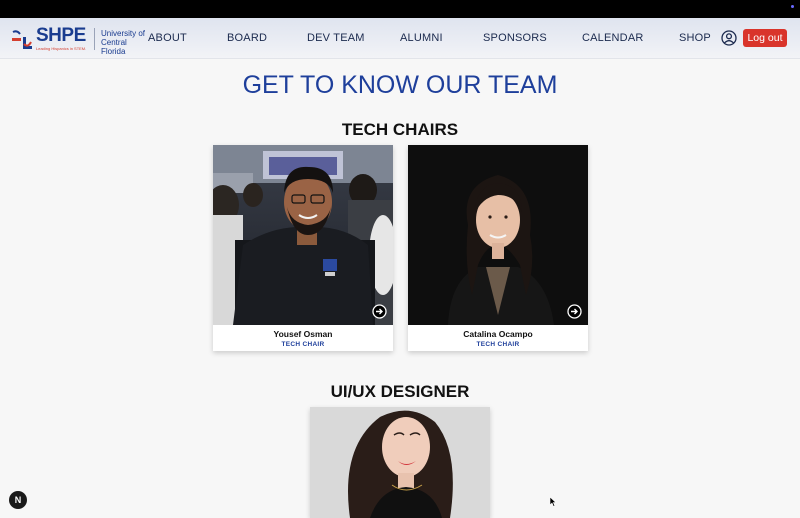 This screenshot has width=800, height=518. Describe the element at coordinates (400, 129) in the screenshot. I see `section-title-tech-chairs: TECH CHAIRS` at that location.